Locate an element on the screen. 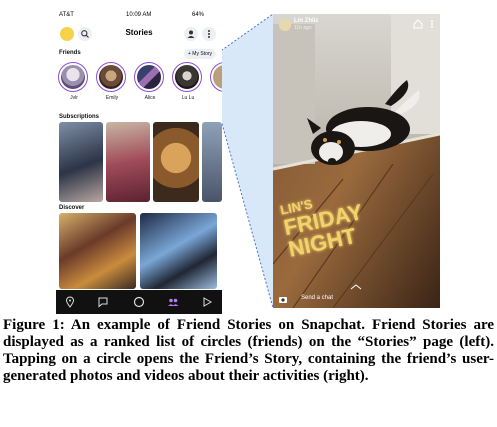 This screenshot has height=427, width=497. stories-header: Stories is located at coordinates (139, 34).